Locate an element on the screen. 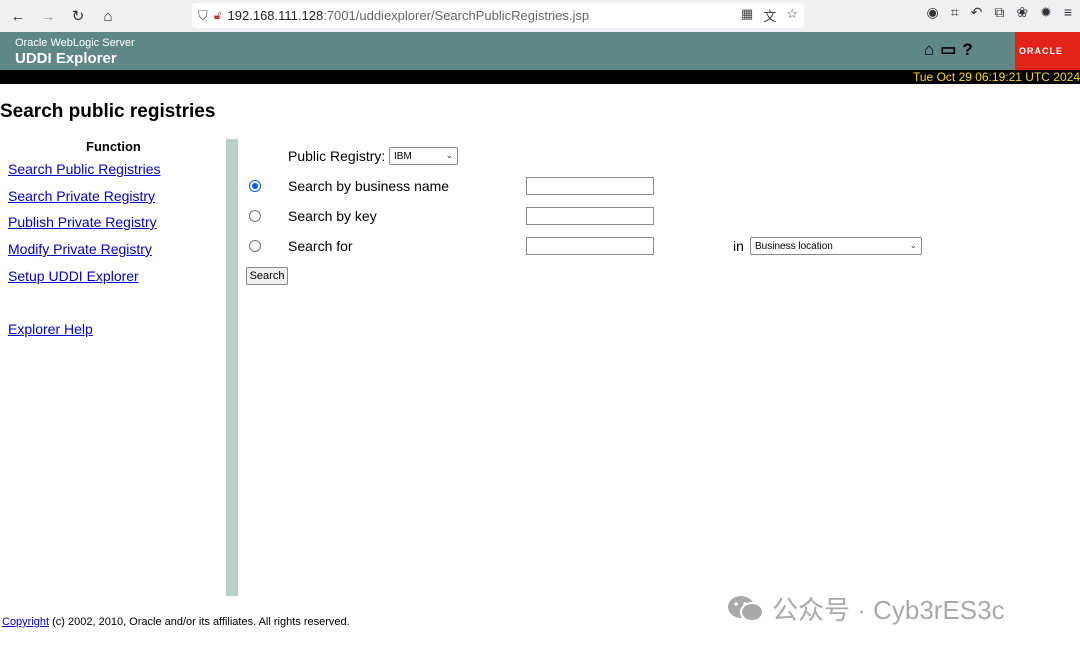 This screenshot has height=650, width=1080. account-icon: ◉ is located at coordinates (933, 12).